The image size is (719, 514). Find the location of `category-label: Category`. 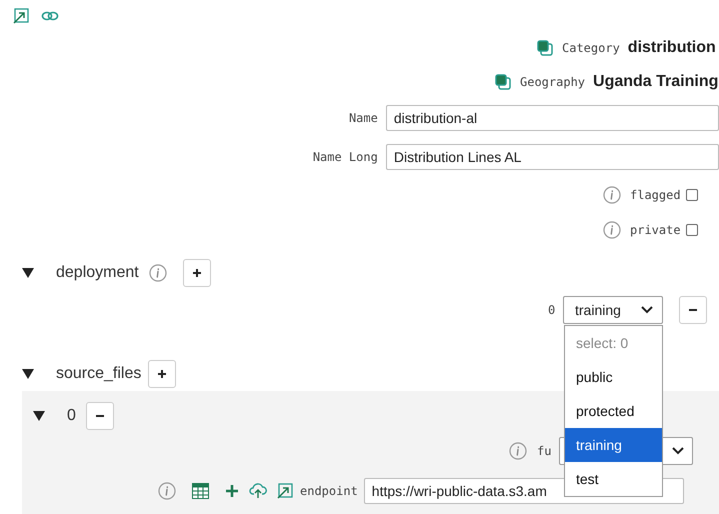

category-label: Category is located at coordinates (591, 48).